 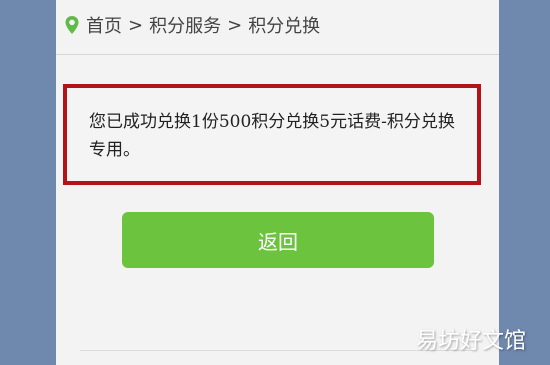 I want to click on location-pin-icon, so click(x=72, y=25).